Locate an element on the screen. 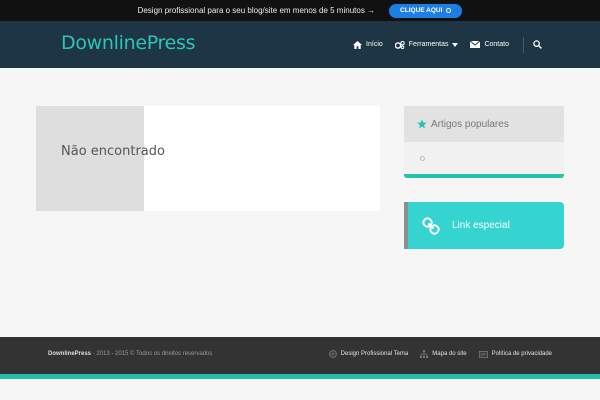 The height and width of the screenshot is (400, 600). promo-cta-button: CLIQUE AQUI is located at coordinates (426, 10).